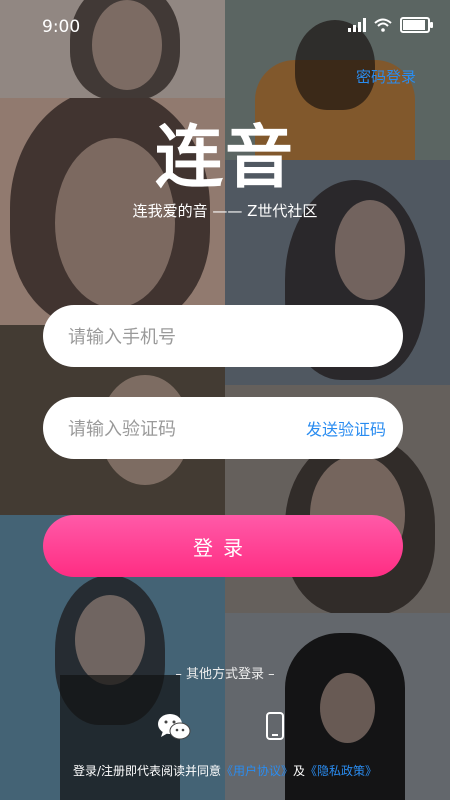  I want to click on user-agreement-link: 《用户协议》, so click(257, 771).